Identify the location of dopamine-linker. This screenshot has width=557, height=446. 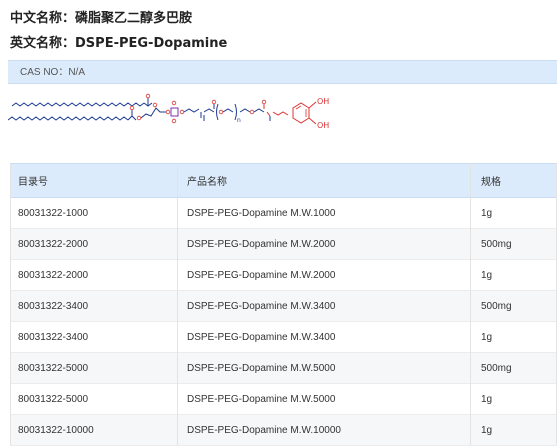
(280, 113).